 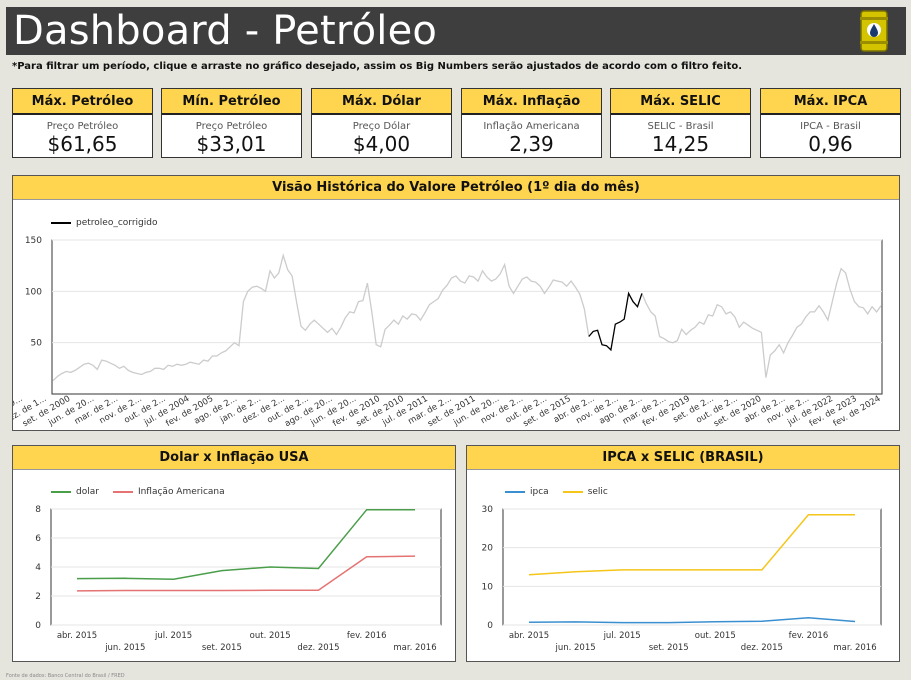 I want to click on series-line-infla-o-americana, so click(x=246, y=573).